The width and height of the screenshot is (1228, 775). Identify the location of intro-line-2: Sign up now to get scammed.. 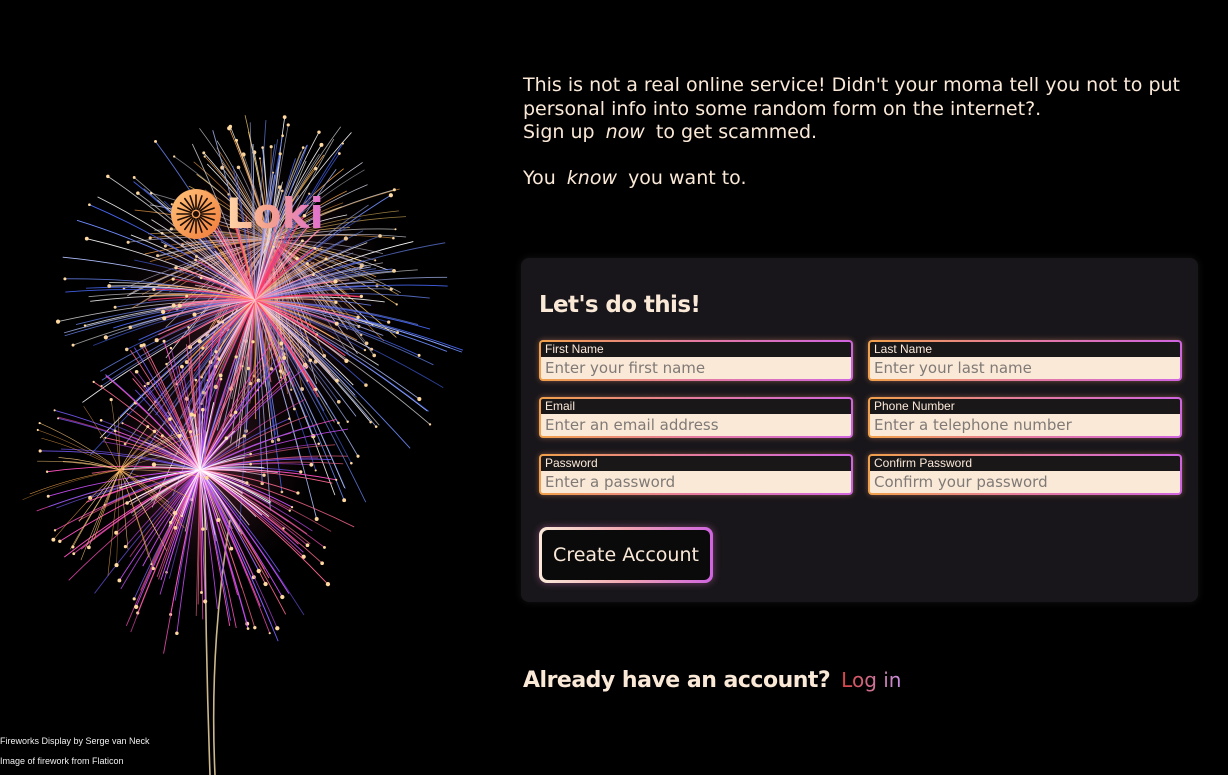
(868, 133).